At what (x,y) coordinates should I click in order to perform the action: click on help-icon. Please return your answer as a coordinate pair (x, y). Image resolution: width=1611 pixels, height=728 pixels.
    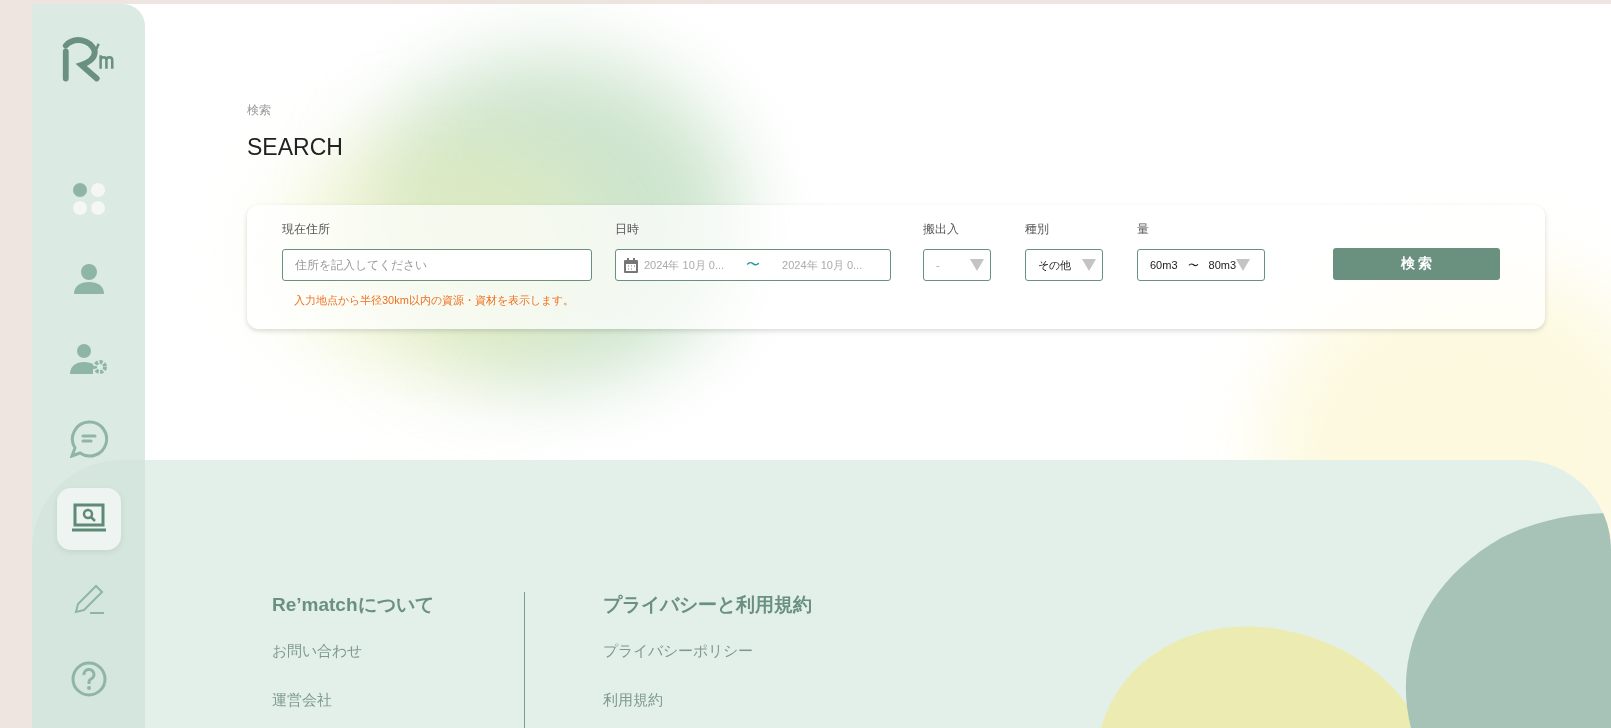
    Looking at the image, I should click on (88, 679).